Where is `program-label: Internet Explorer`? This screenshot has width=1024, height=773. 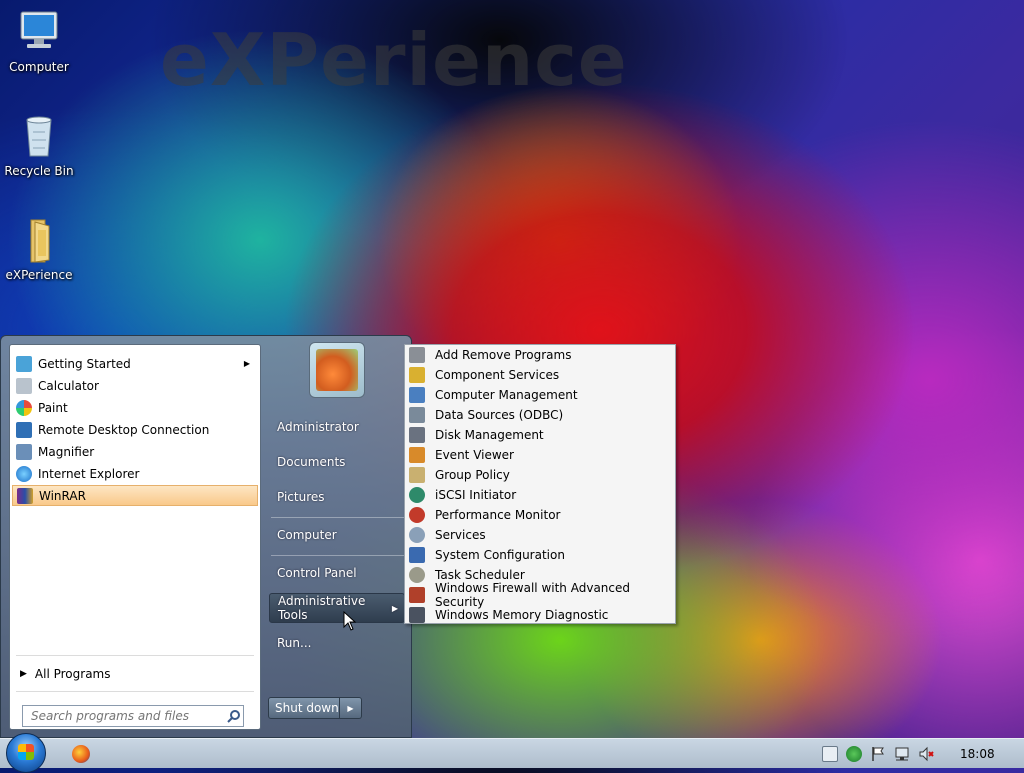 program-label: Internet Explorer is located at coordinates (89, 473).